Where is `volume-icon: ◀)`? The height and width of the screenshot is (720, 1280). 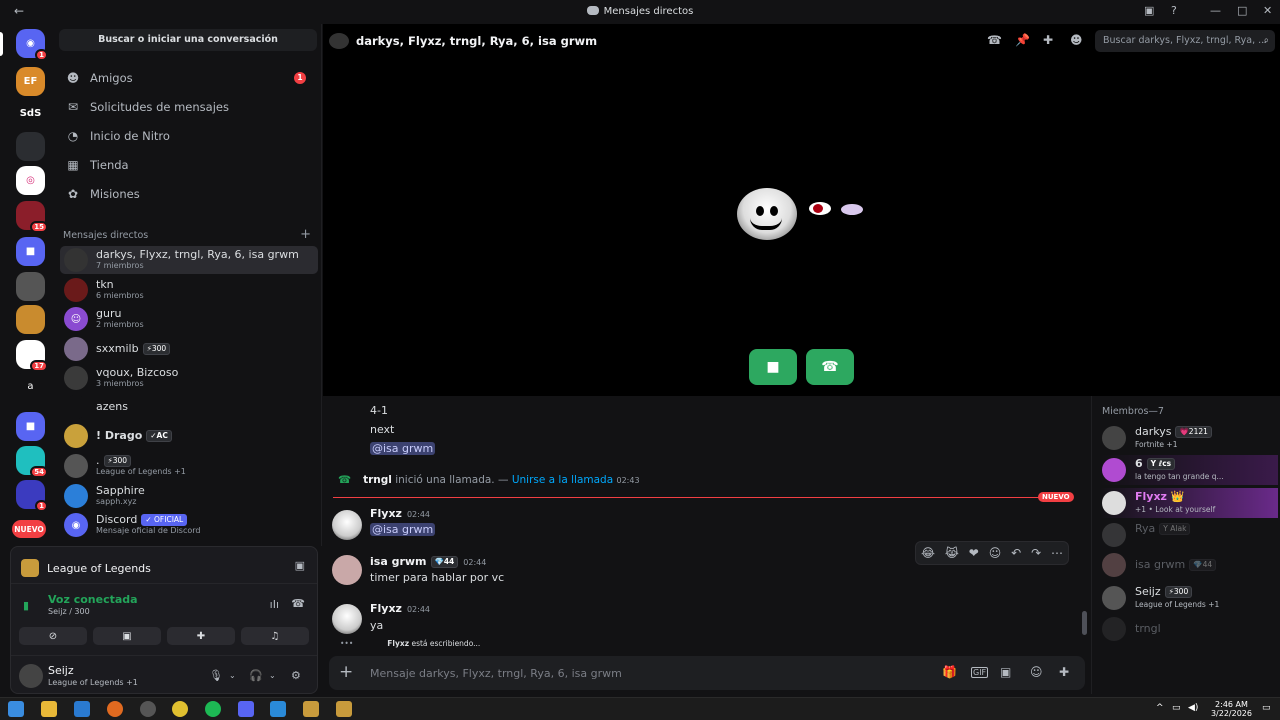
volume-icon: ◀) is located at coordinates (1193, 708).